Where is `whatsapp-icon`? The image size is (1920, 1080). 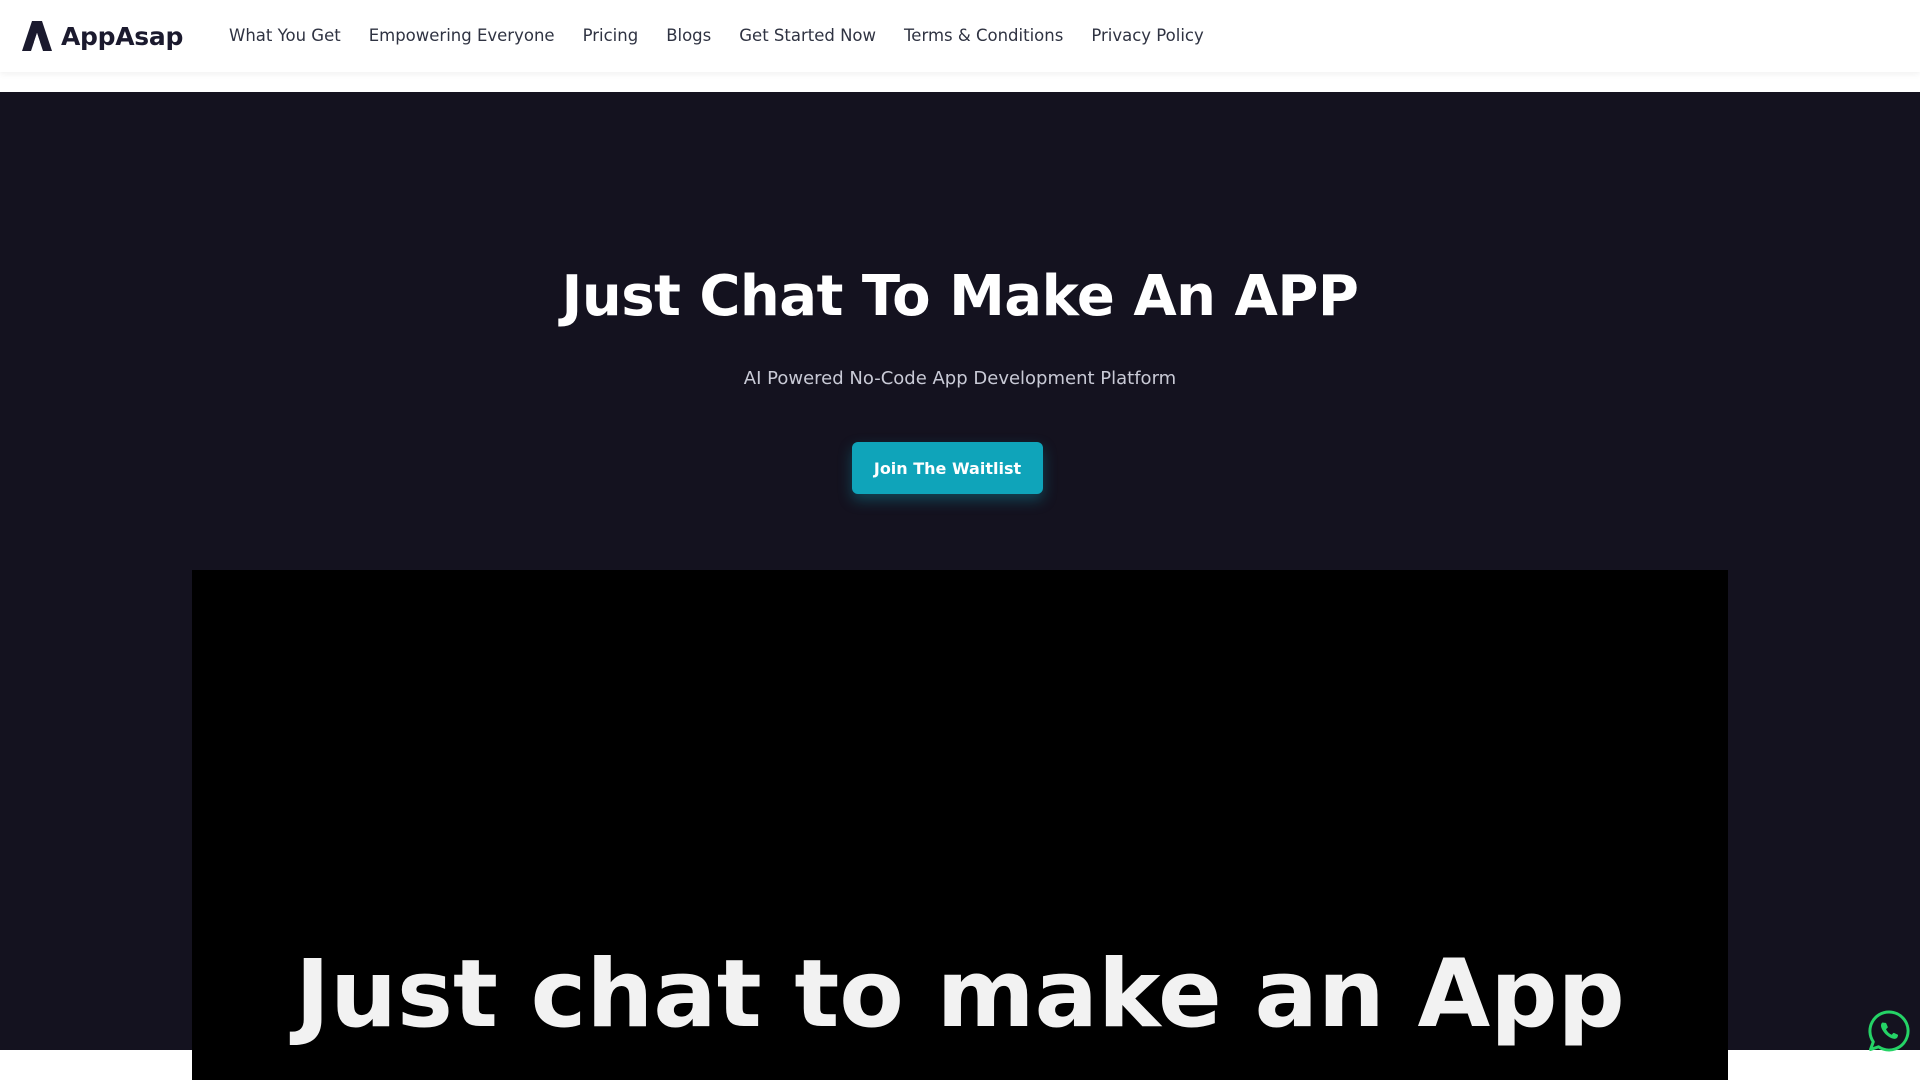 whatsapp-icon is located at coordinates (1889, 1031).